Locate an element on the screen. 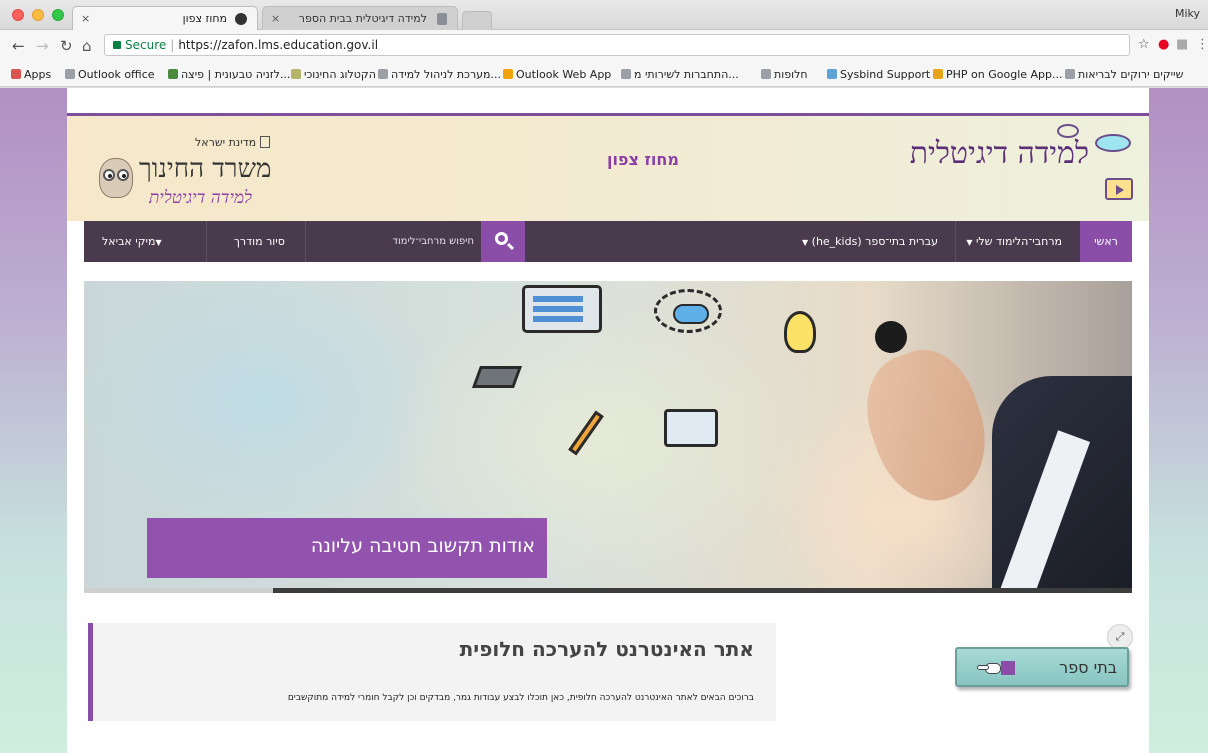 Image resolution: width=1208 pixels, height=753 pixels. video-screen-icon is located at coordinates (1119, 189).